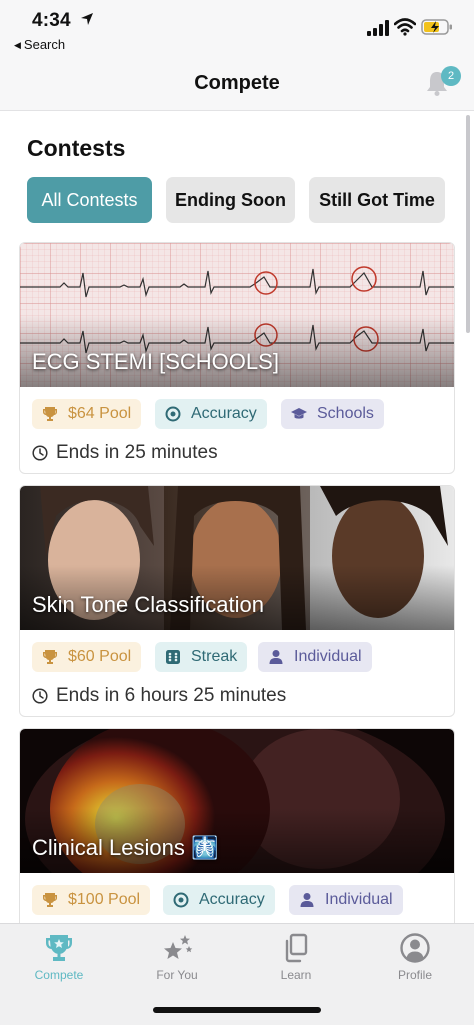 Image resolution: width=474 pixels, height=1025 pixels. What do you see at coordinates (237, 83) in the screenshot?
I see `page-title: Compete` at bounding box center [237, 83].